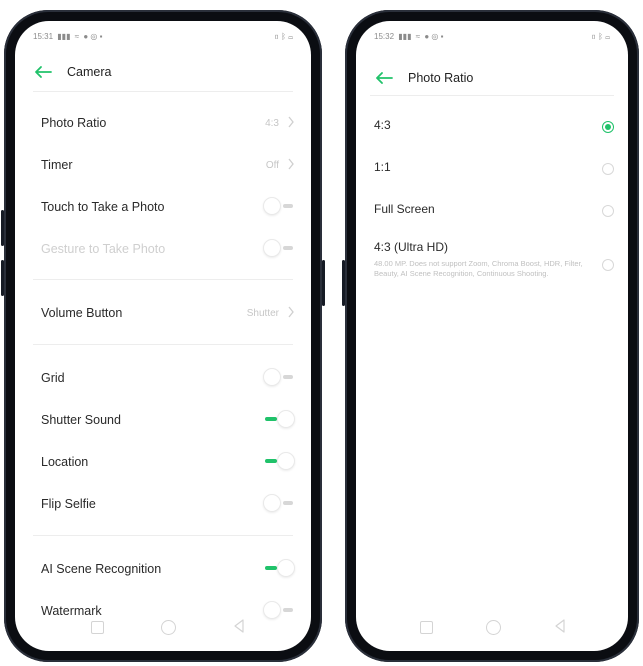  I want to click on setting-label: Touch to Take a Photo, so click(103, 207).